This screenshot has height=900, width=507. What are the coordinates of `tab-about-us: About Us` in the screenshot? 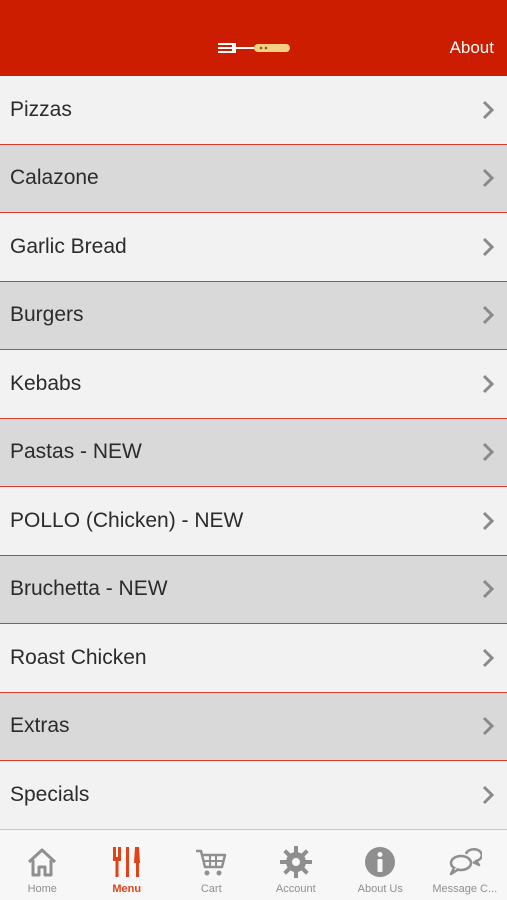 It's located at (380, 865).